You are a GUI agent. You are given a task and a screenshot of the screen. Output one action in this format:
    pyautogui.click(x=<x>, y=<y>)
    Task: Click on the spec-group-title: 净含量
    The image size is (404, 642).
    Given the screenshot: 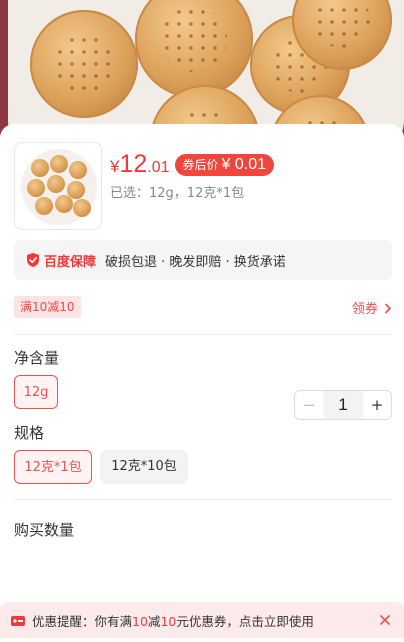 What is the action you would take?
    pyautogui.click(x=37, y=358)
    